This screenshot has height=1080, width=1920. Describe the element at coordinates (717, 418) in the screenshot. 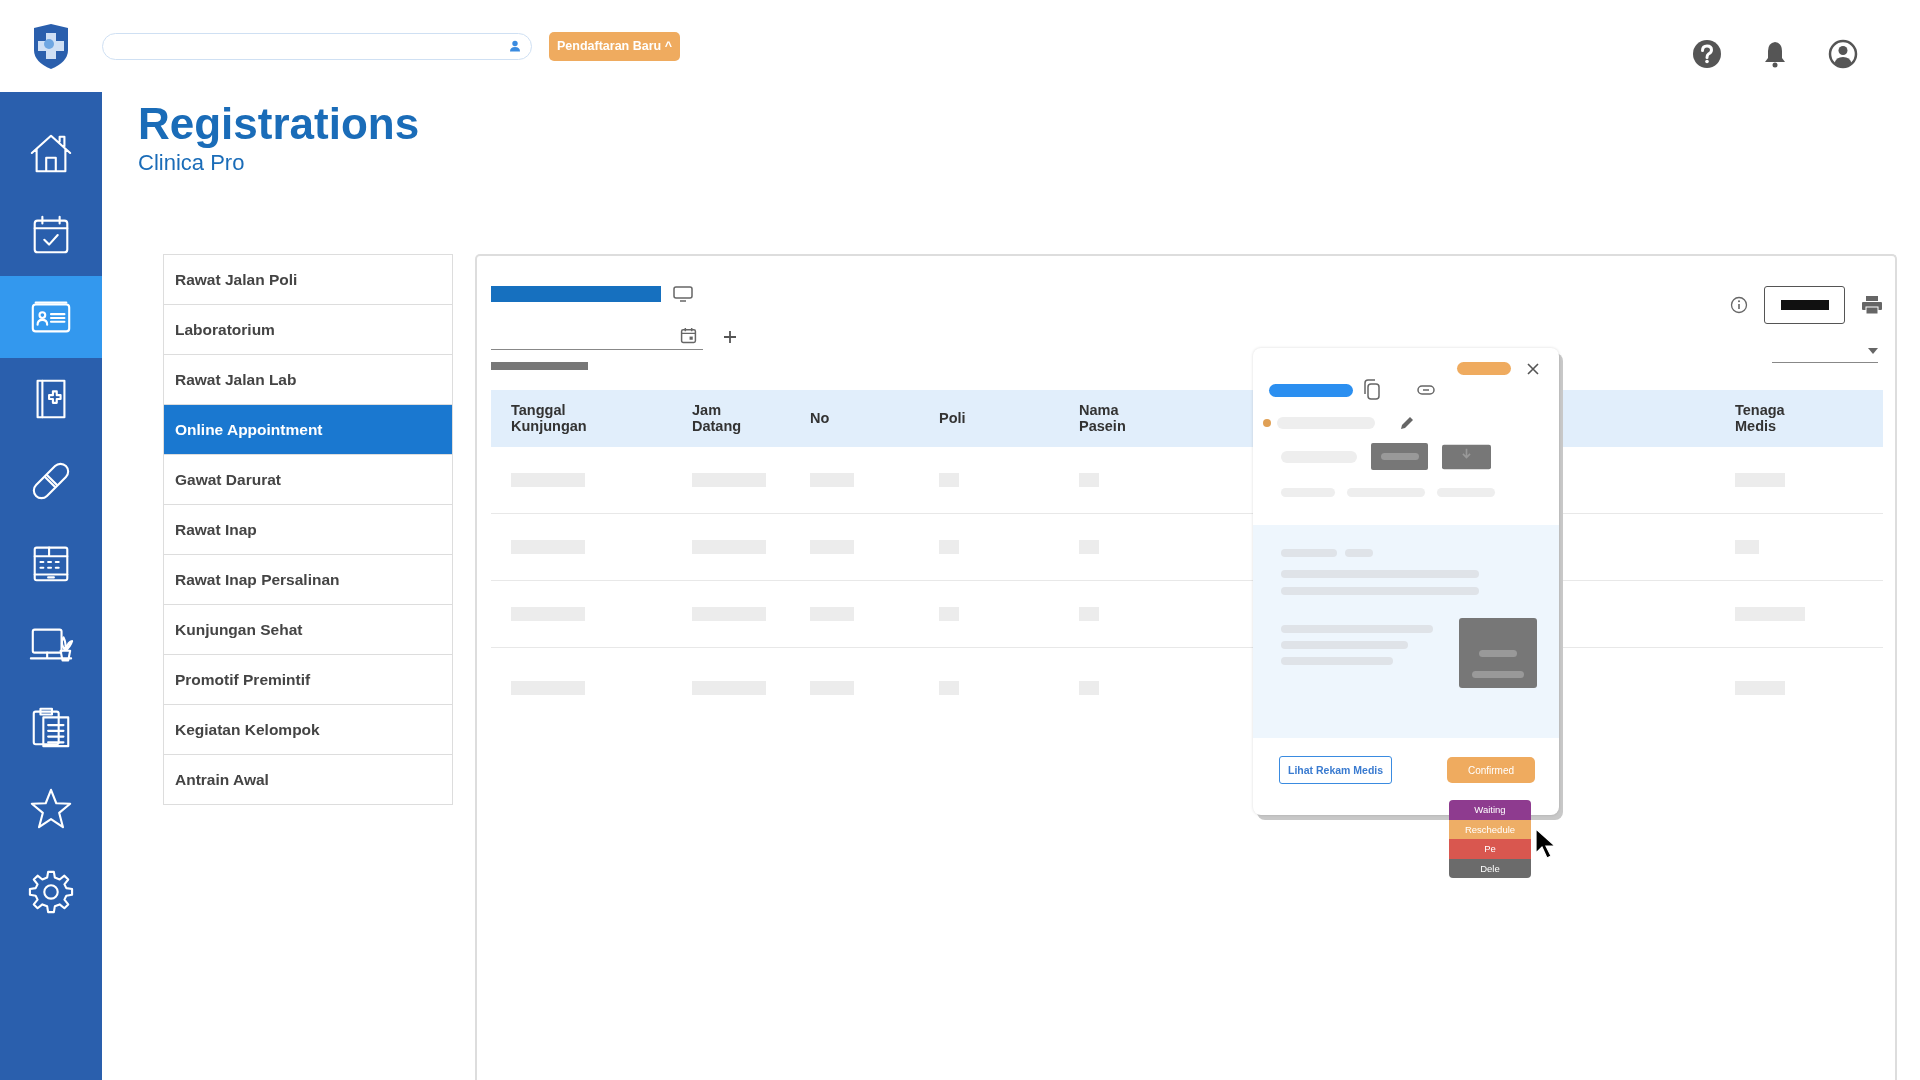

I see `column-header: Jam Datang` at that location.